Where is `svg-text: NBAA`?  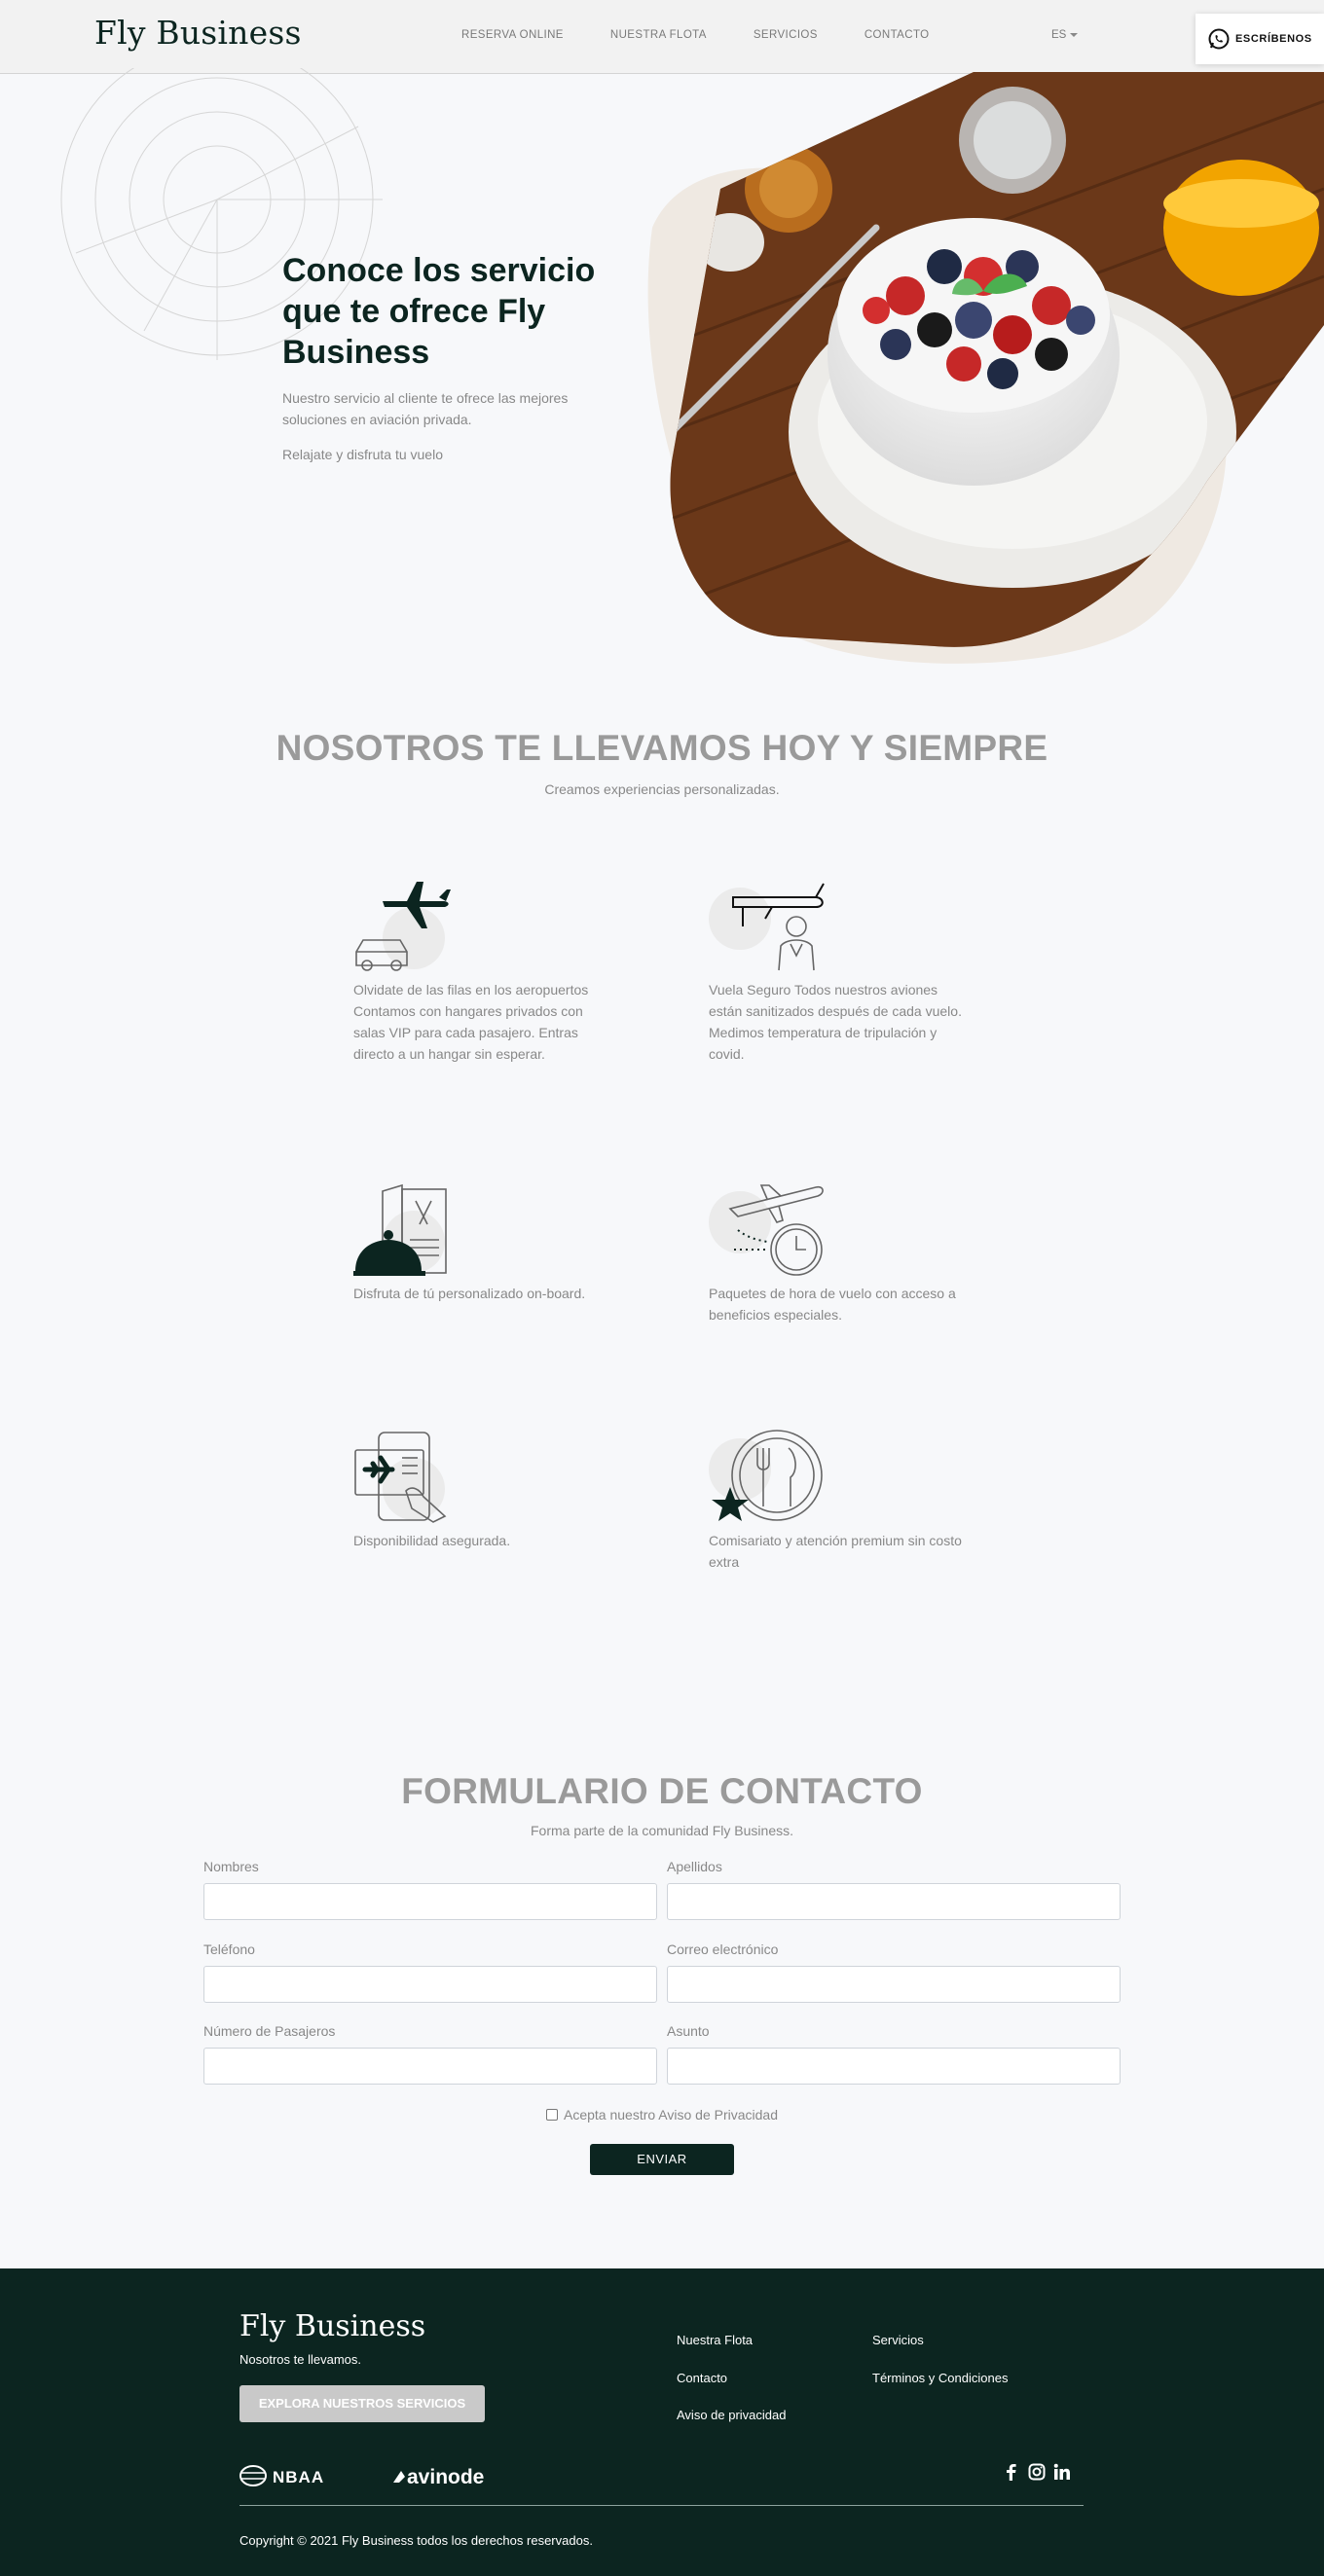
svg-text: NBAA is located at coordinates (298, 2477).